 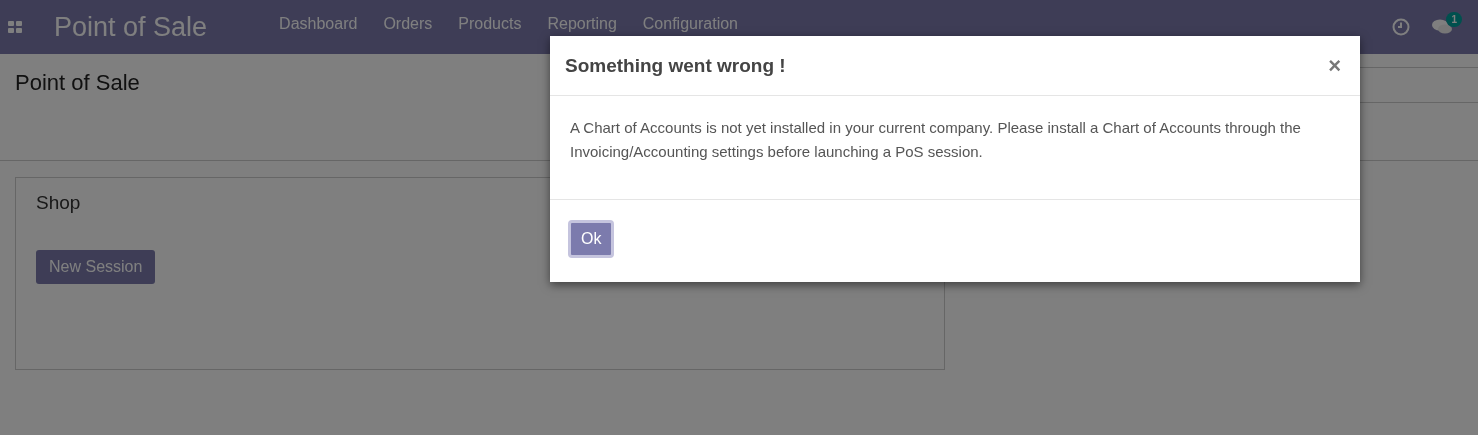 I want to click on app-brand: Point of Sale, so click(x=131, y=27).